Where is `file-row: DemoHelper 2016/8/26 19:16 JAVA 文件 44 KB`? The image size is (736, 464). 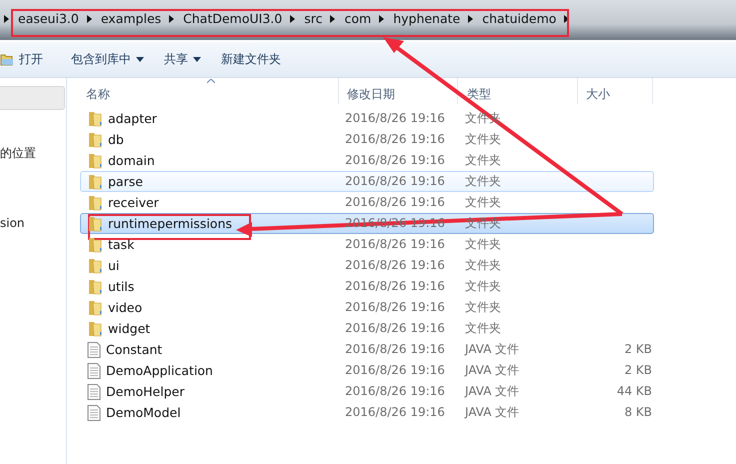
file-row: DemoHelper 2016/8/26 19:16 JAVA 文件 44 KB is located at coordinates (367, 391).